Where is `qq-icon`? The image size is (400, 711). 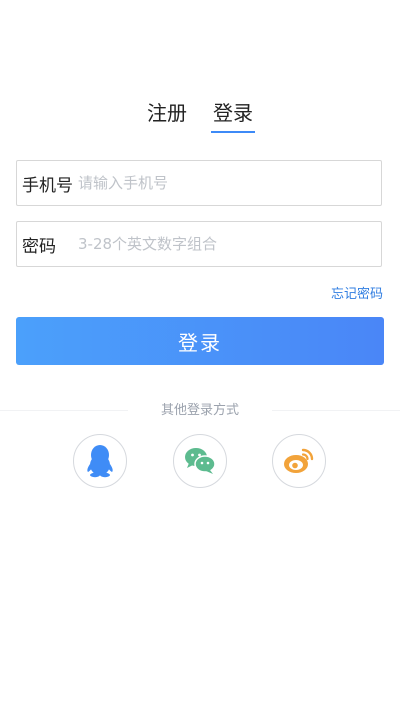
qq-icon is located at coordinates (100, 461).